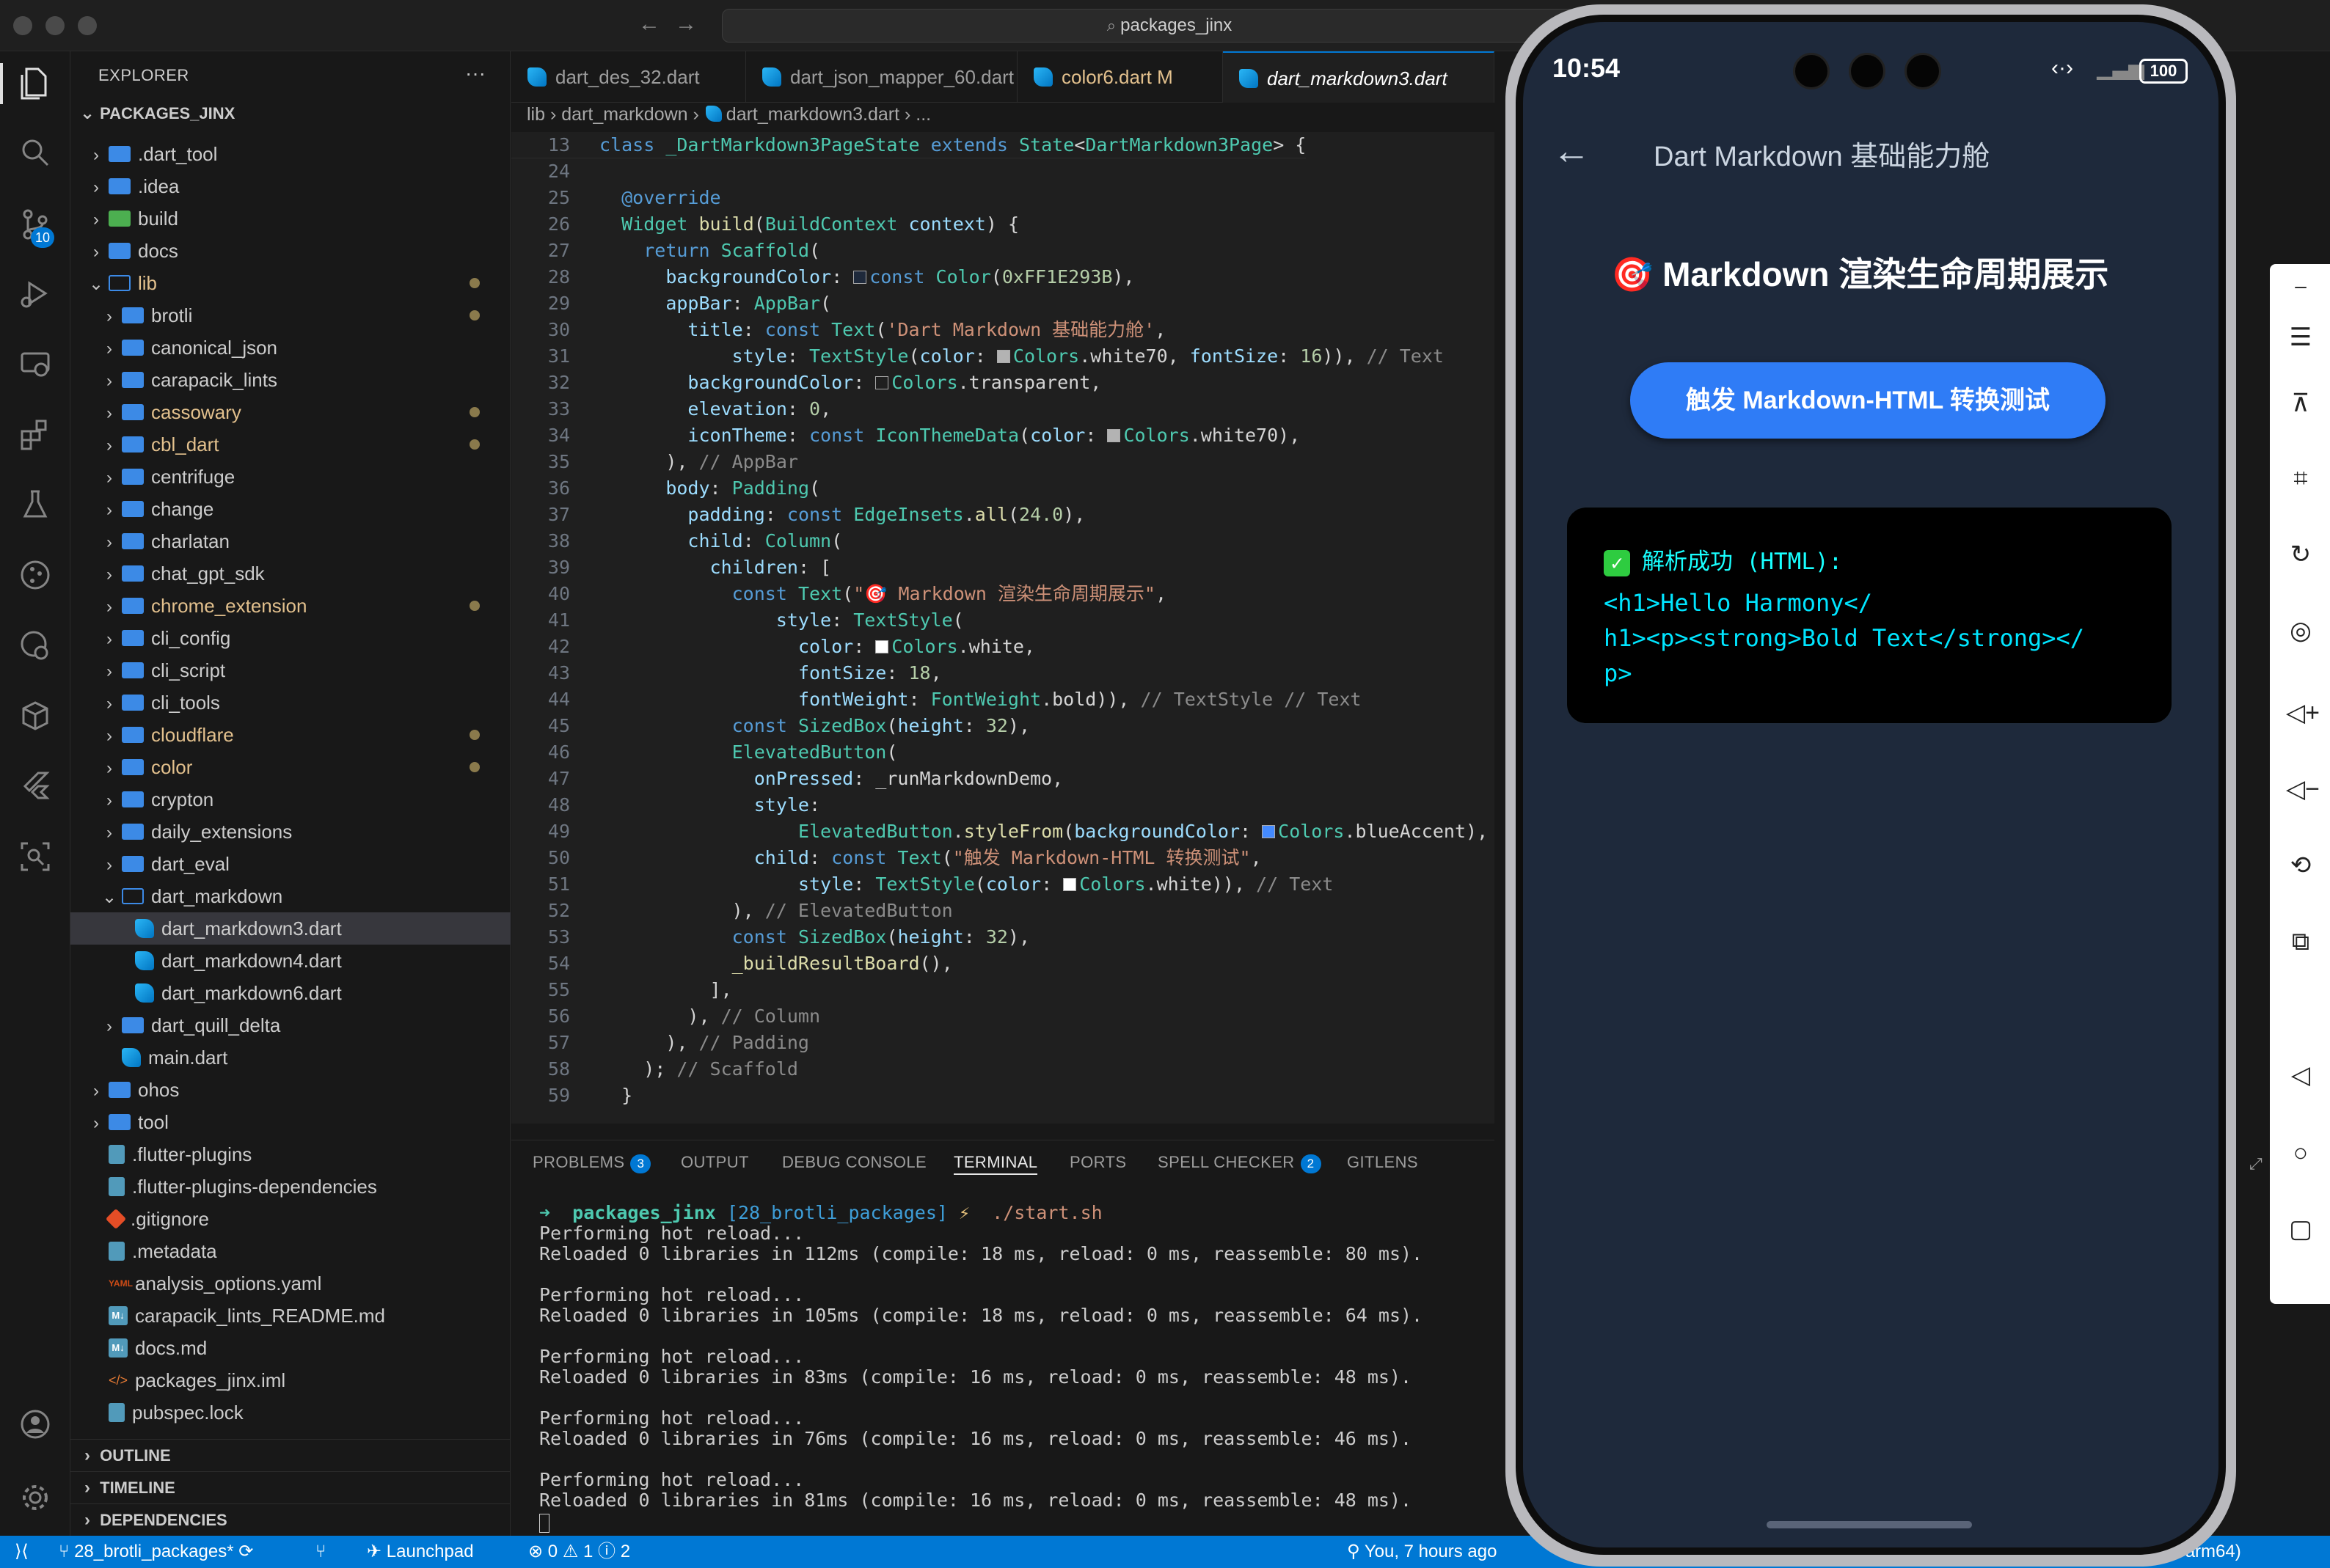  I want to click on breadcrumb-lib: lib, so click(536, 114).